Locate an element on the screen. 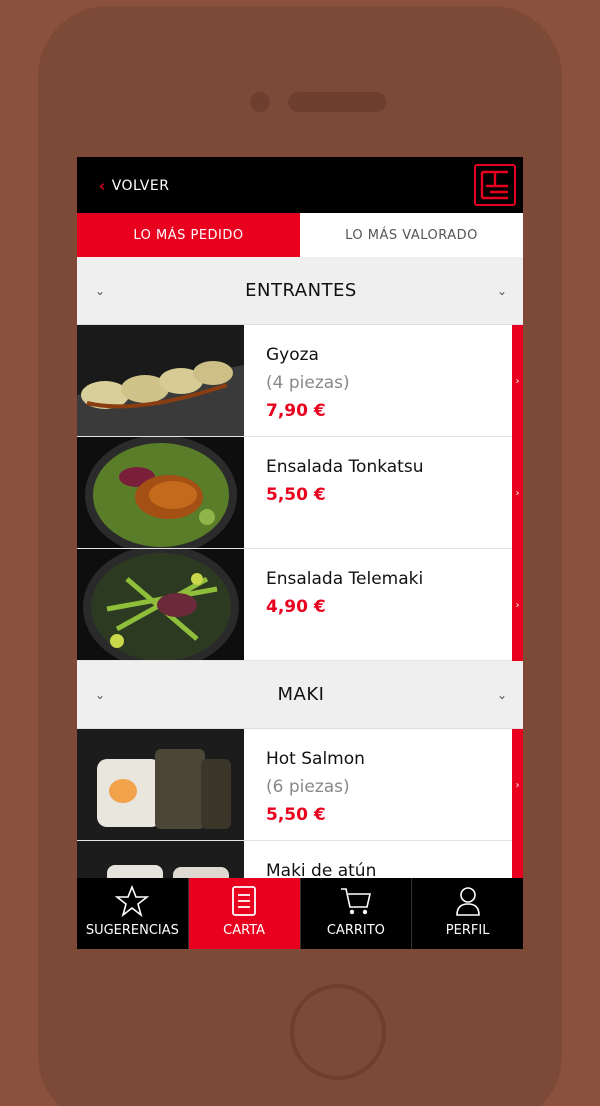 Image resolution: width=600 pixels, height=1106 pixels. section-title: ENTRANTES is located at coordinates (301, 290).